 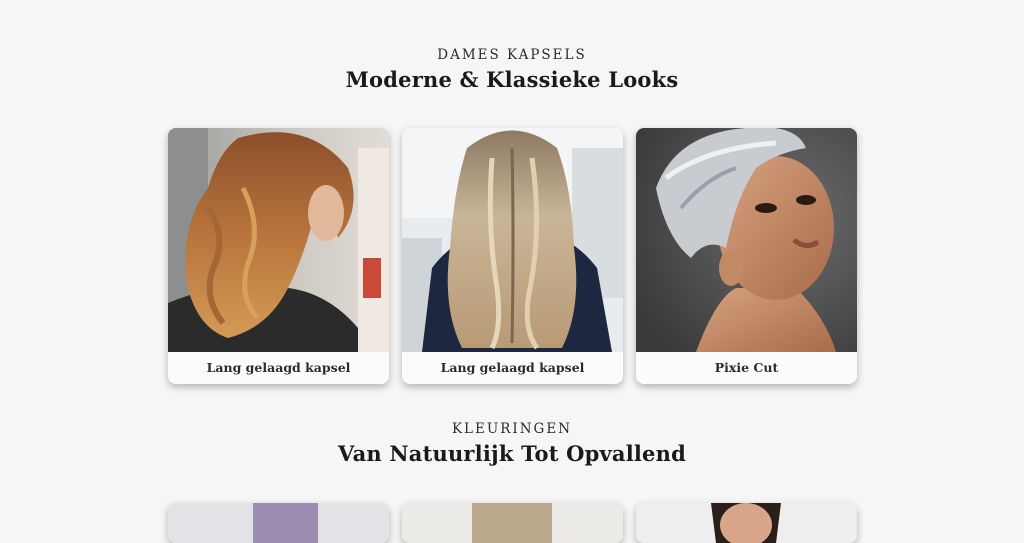 I want to click on hairstyle-photo-blonde-balayage, so click(x=512, y=240).